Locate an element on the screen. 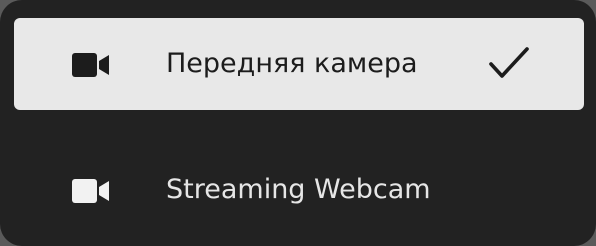 This screenshot has height=246, width=596. menu-item-label: Streaming Webcam is located at coordinates (298, 189).